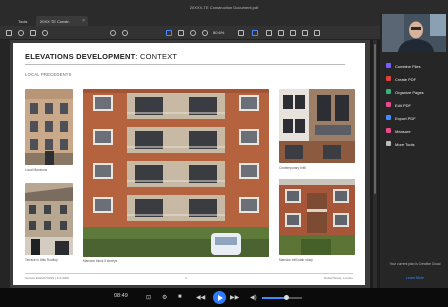 This screenshot has width=448, height=307. What do you see at coordinates (388, 78) in the screenshot?
I see `create-pdf-icon` at bounding box center [388, 78].